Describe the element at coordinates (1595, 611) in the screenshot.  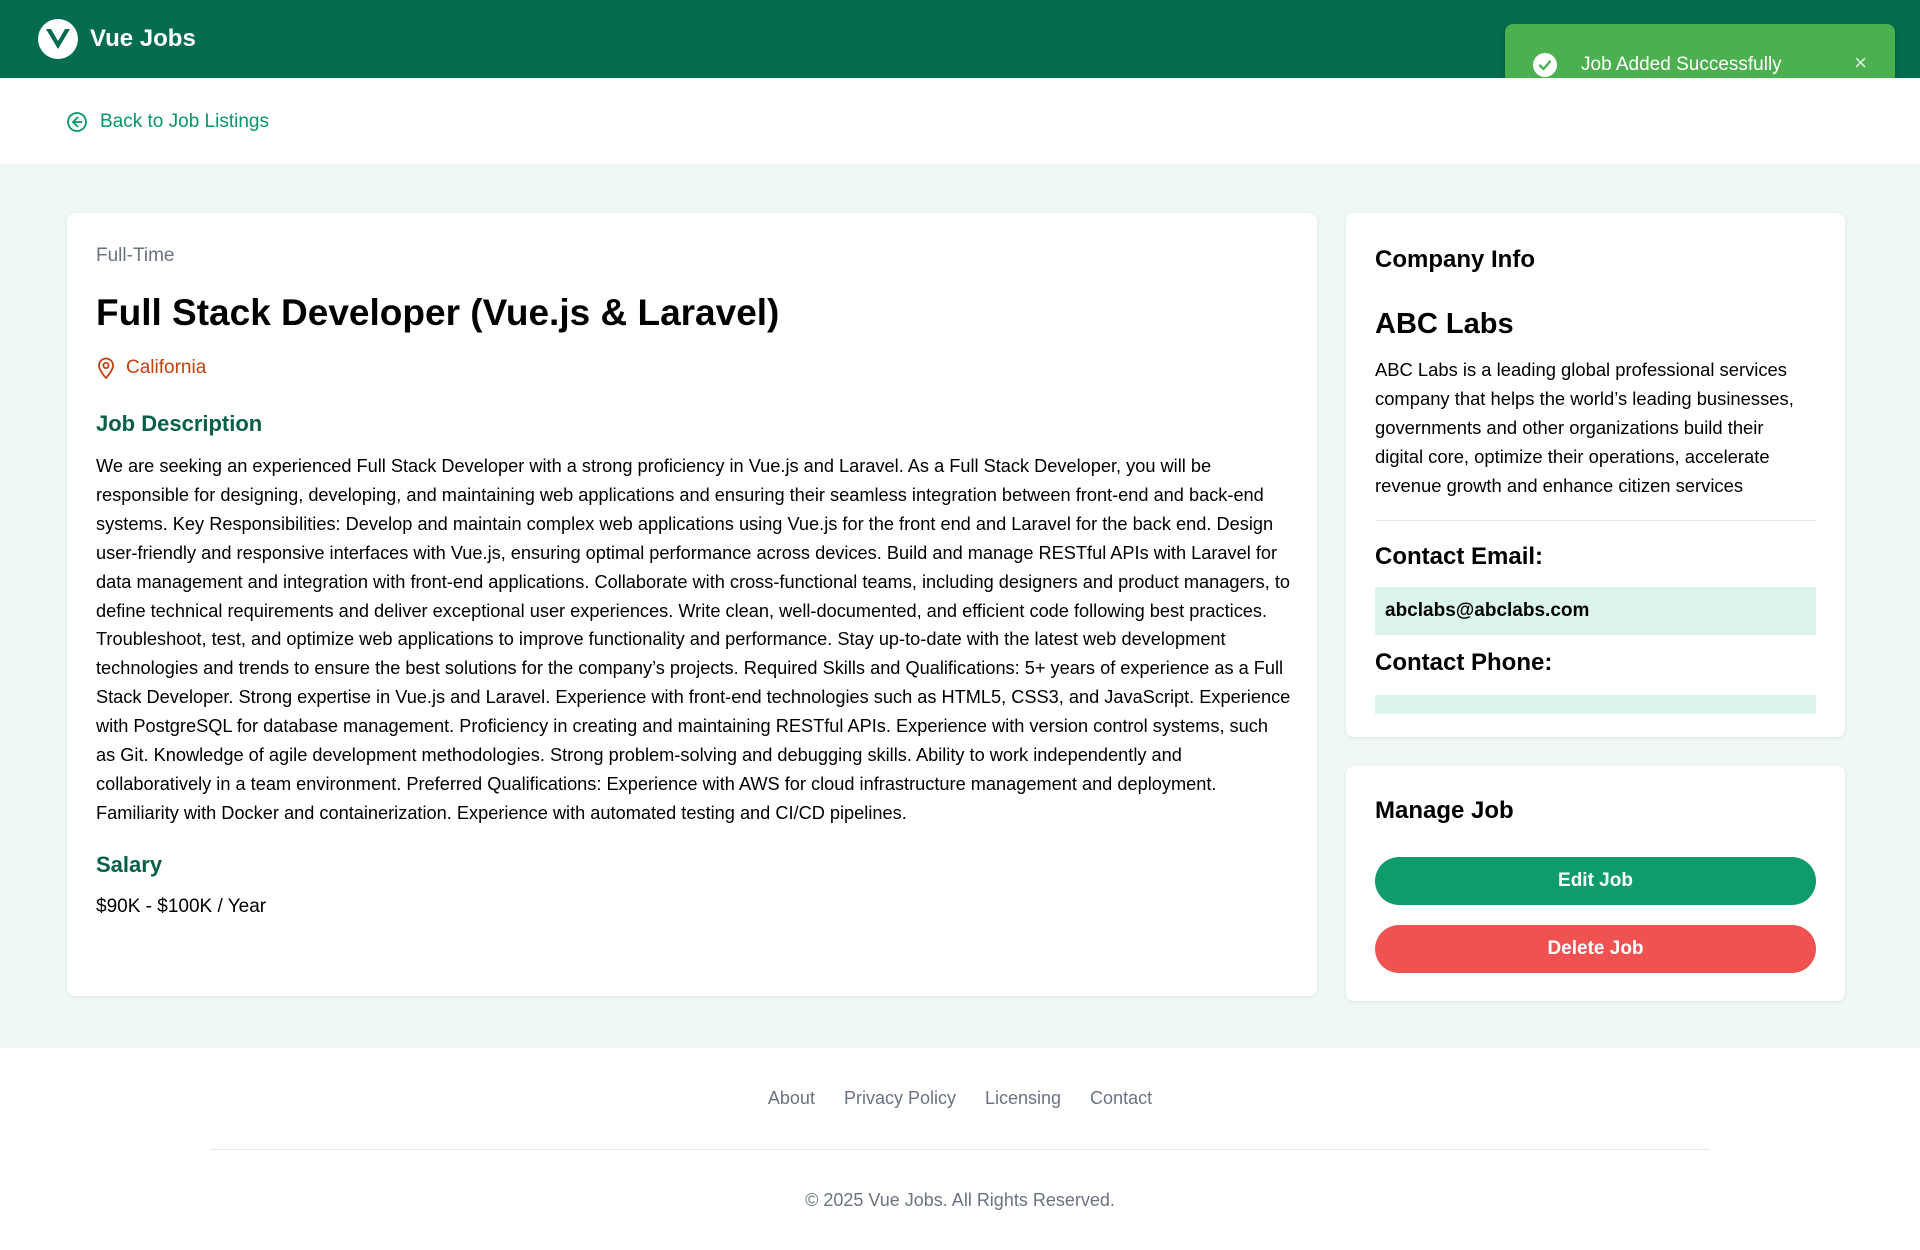
I see `contact-email-value: abclabs@abclabs.com` at that location.